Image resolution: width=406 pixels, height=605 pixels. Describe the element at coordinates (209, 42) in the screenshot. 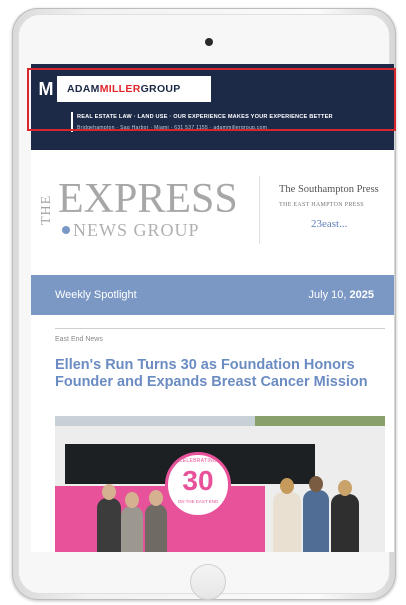

I see `camera-icon` at that location.